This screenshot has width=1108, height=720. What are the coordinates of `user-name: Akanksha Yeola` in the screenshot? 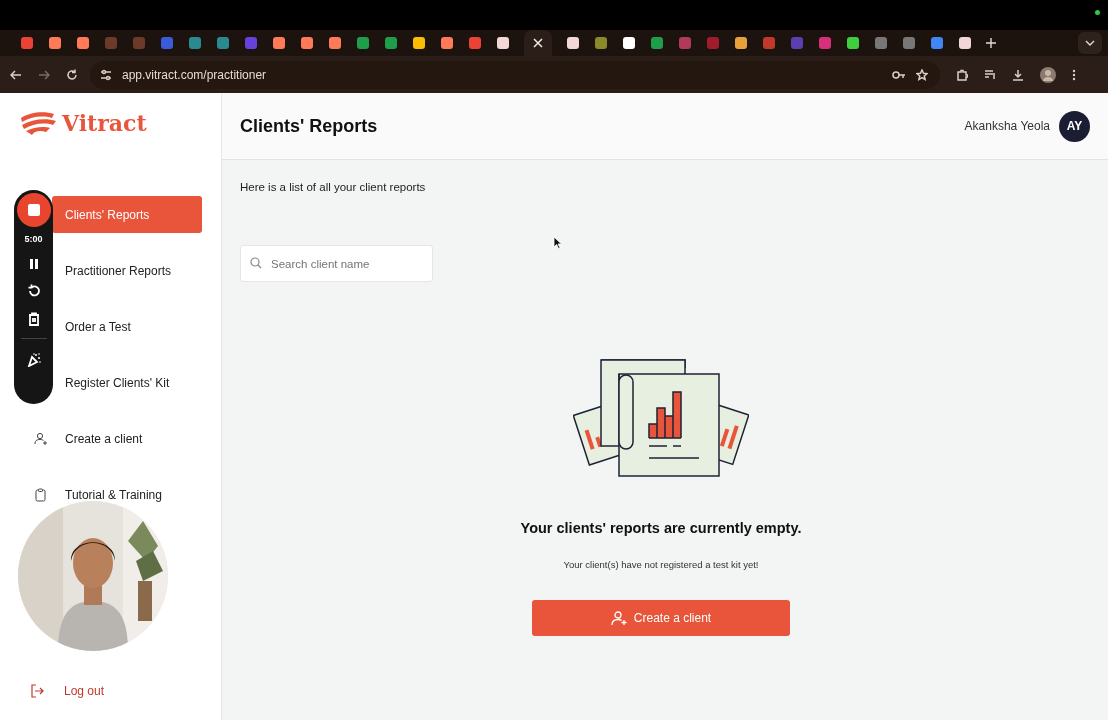 It's located at (1007, 126).